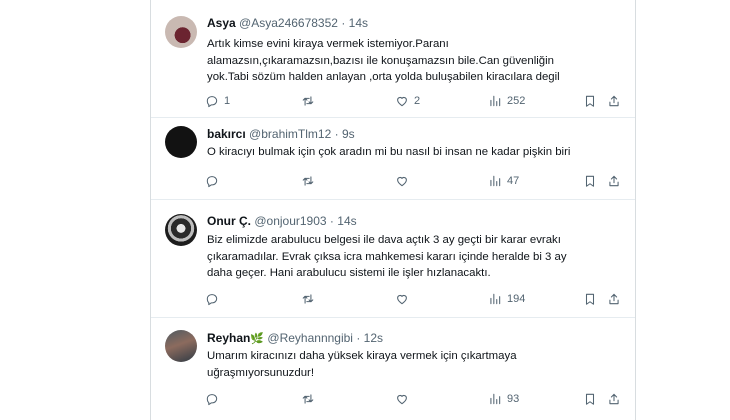 The height and width of the screenshot is (420, 730). What do you see at coordinates (221, 23) in the screenshot?
I see `author-name: Asya` at bounding box center [221, 23].